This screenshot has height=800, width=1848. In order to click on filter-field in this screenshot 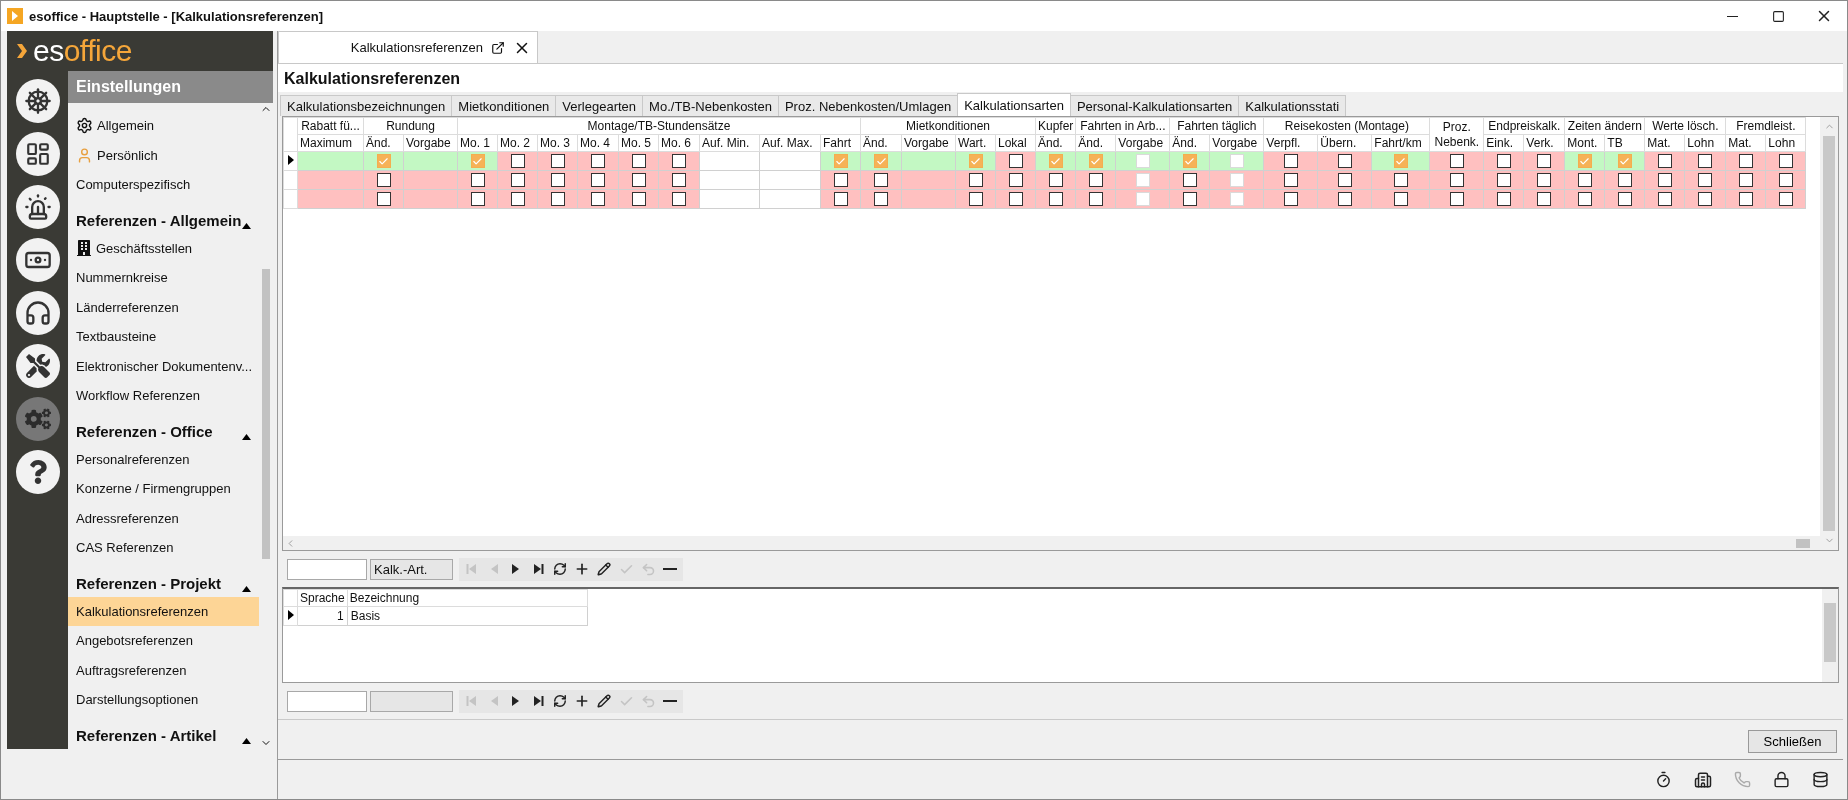, I will do `click(411, 701)`.